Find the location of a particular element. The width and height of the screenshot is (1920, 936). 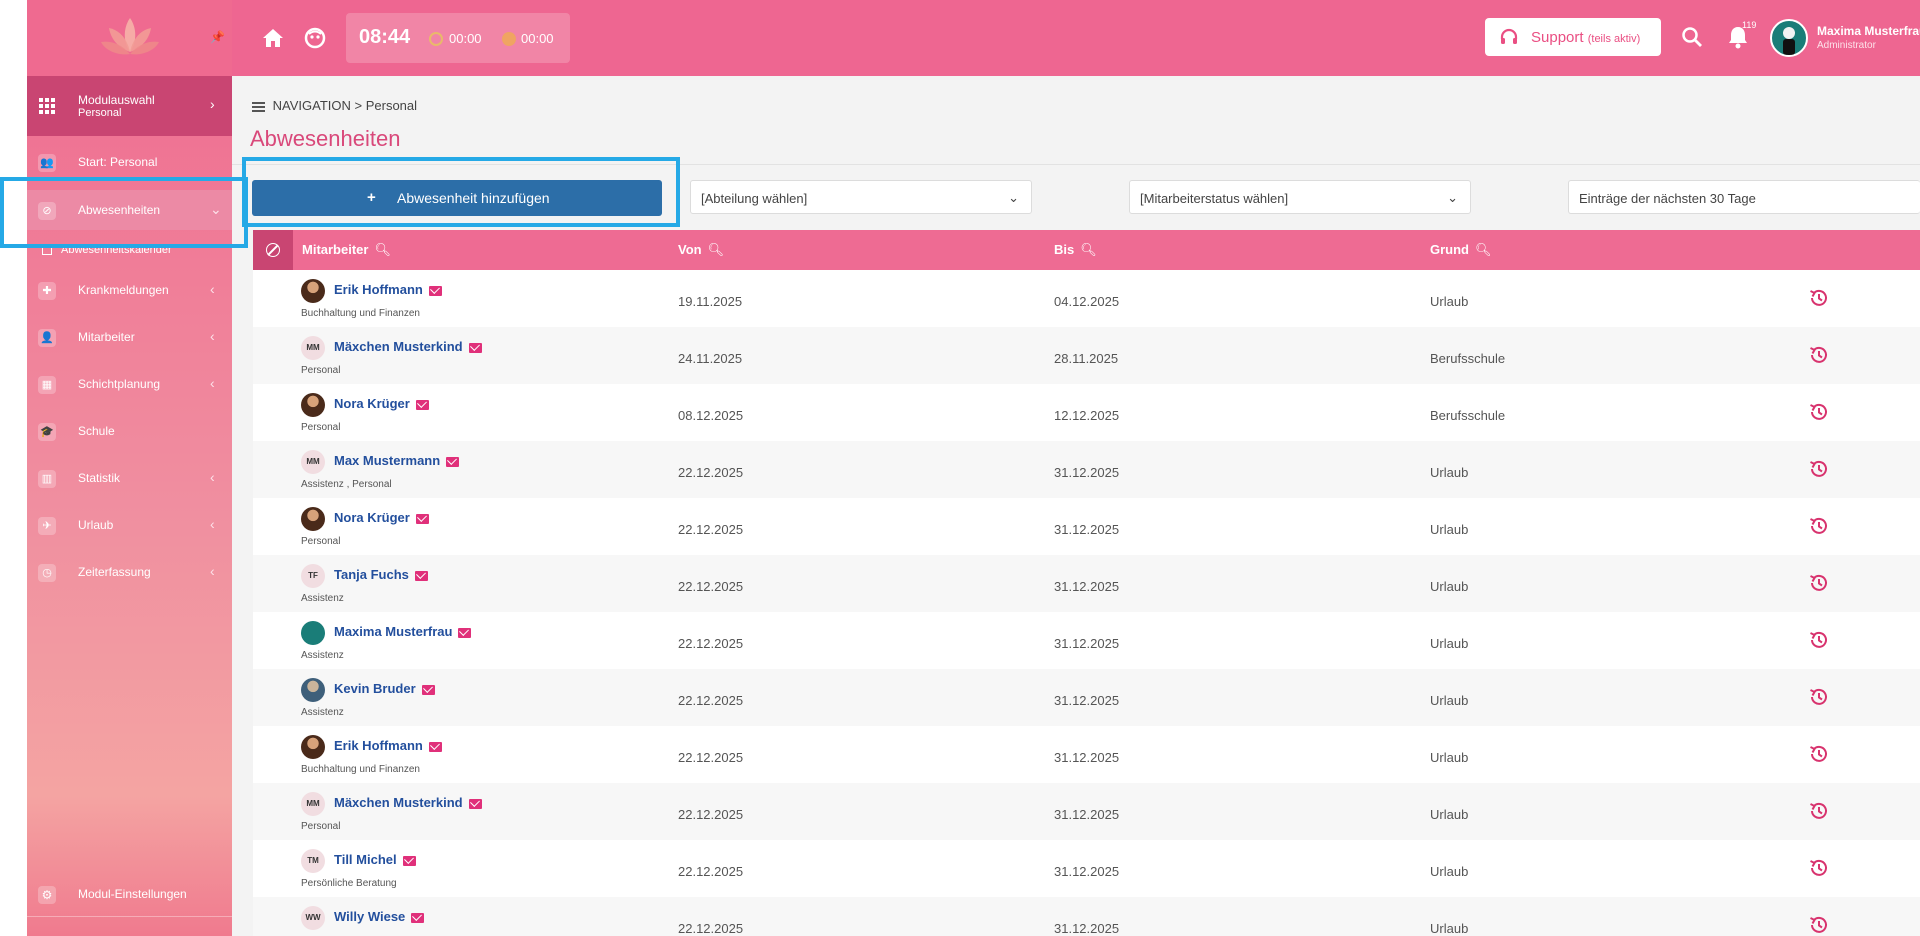

employee-name: Maxima Musterfrau is located at coordinates (403, 631).